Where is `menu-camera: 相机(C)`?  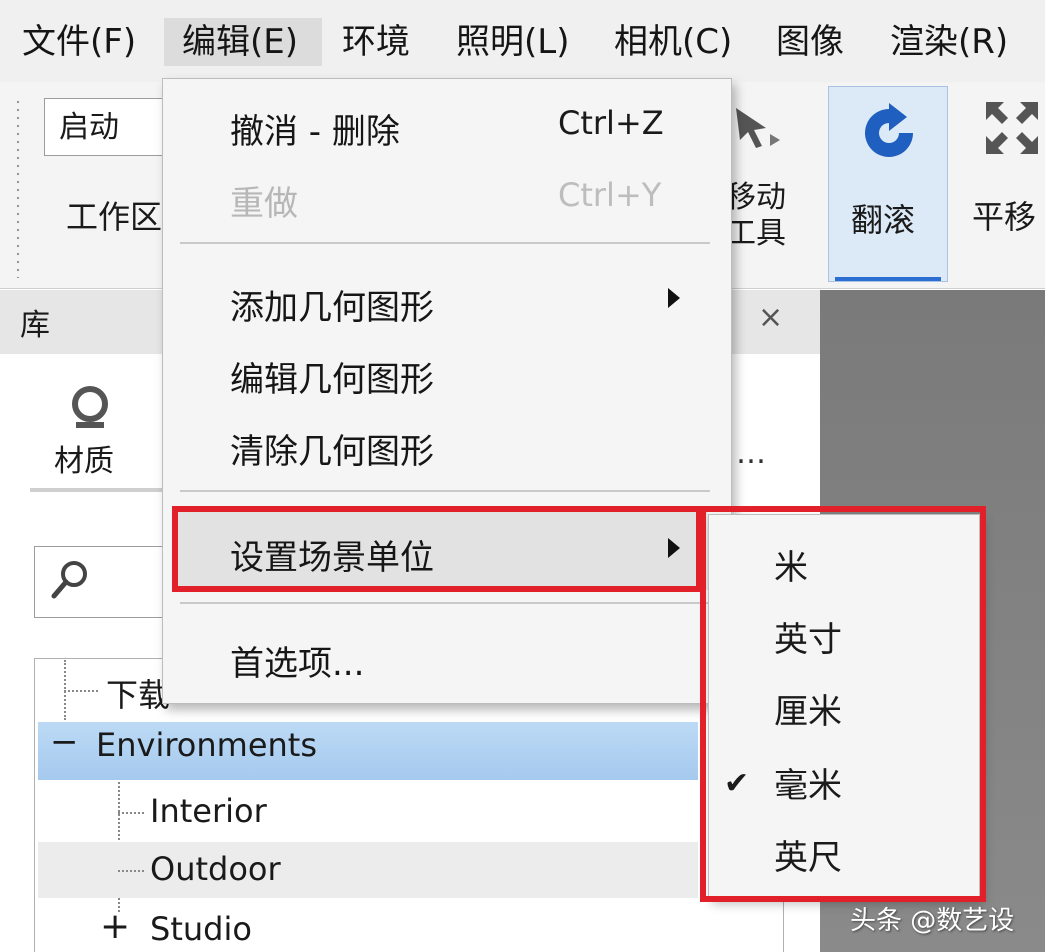
menu-camera: 相机(C) is located at coordinates (673, 42).